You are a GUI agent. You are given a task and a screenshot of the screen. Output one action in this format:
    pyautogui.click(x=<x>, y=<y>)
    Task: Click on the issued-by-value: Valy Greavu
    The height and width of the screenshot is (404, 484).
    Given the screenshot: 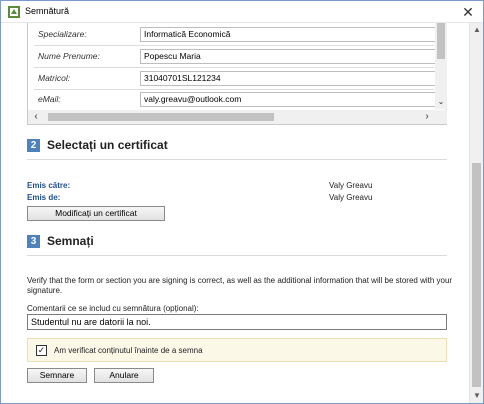 What is the action you would take?
    pyautogui.click(x=351, y=197)
    